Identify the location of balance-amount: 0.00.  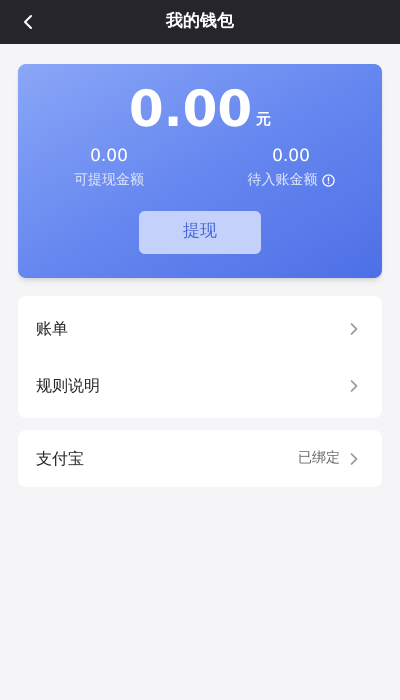
(190, 109).